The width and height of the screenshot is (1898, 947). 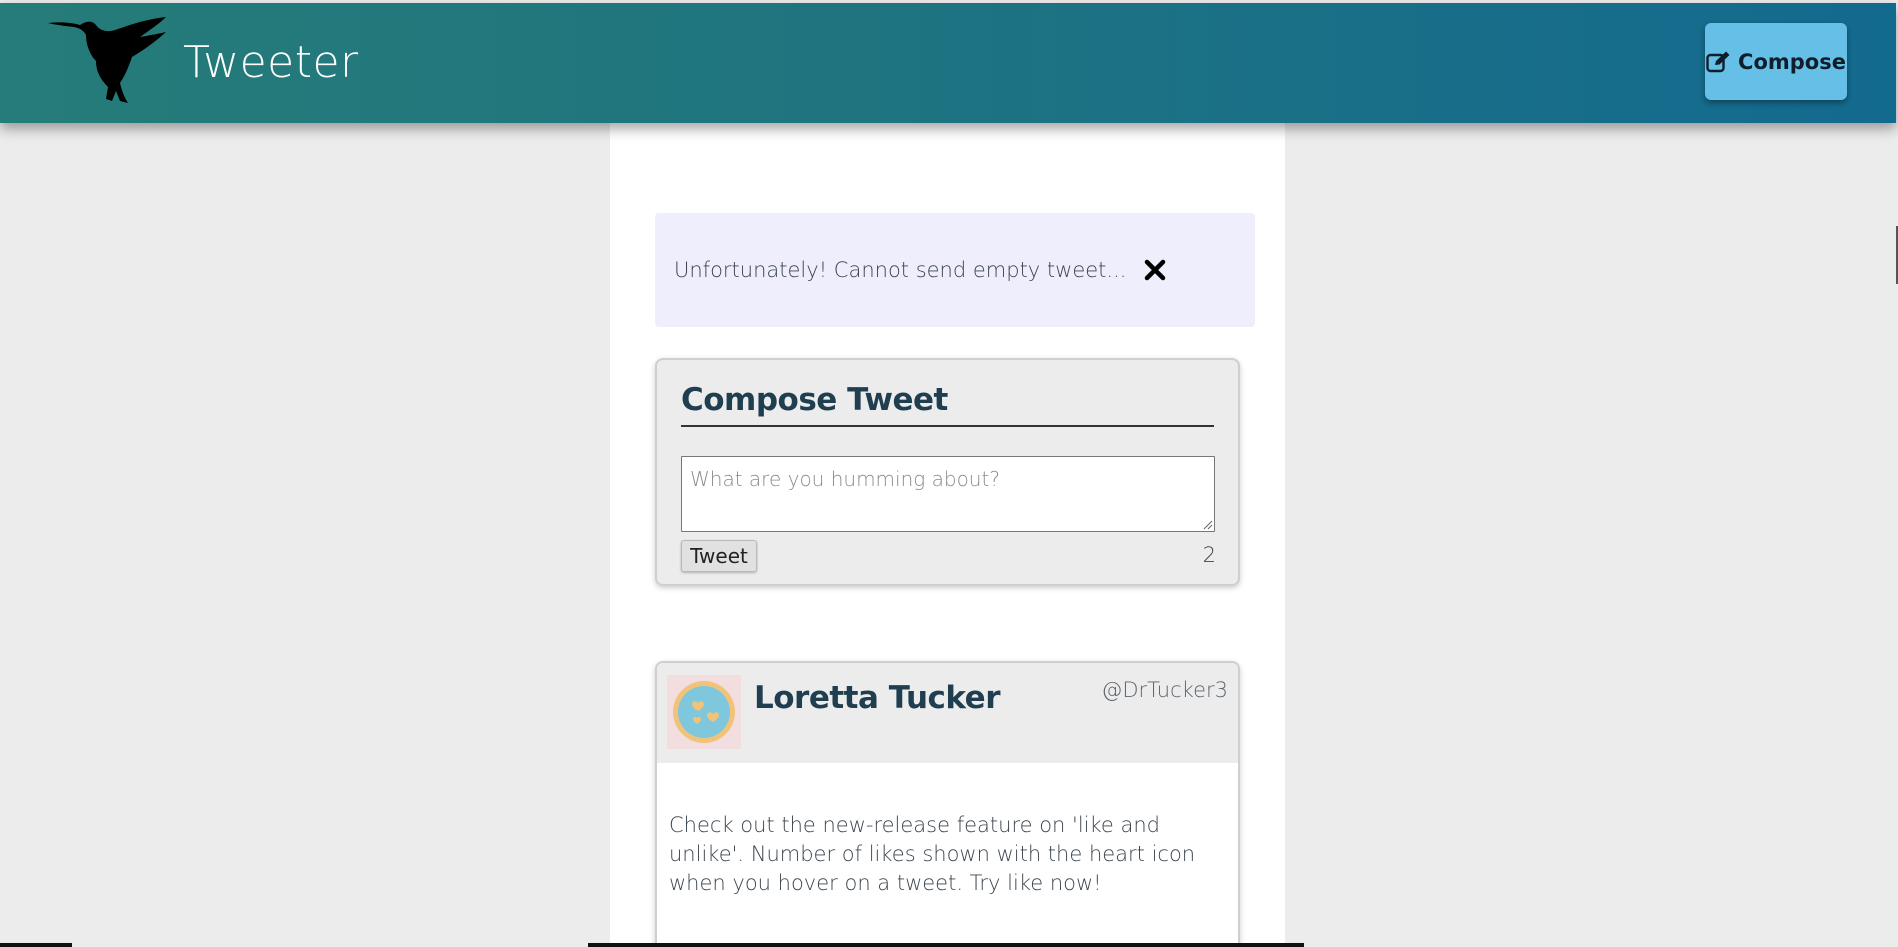 I want to click on resize-handle-icon, so click(x=1207, y=524).